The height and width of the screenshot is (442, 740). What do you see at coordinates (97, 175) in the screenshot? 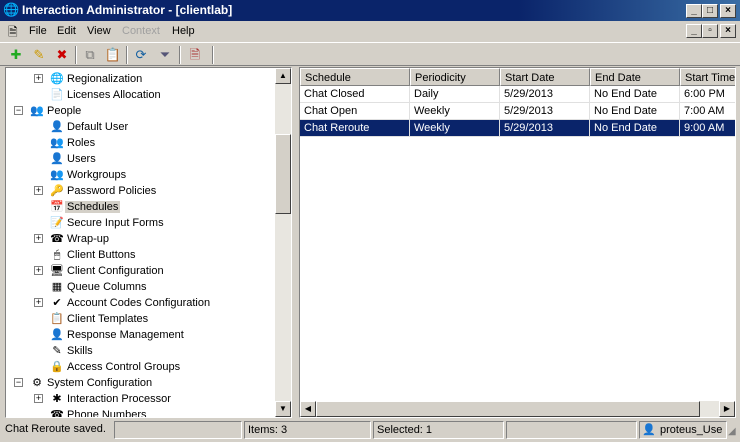
I see `tree-item-label: Workgroups` at bounding box center [97, 175].